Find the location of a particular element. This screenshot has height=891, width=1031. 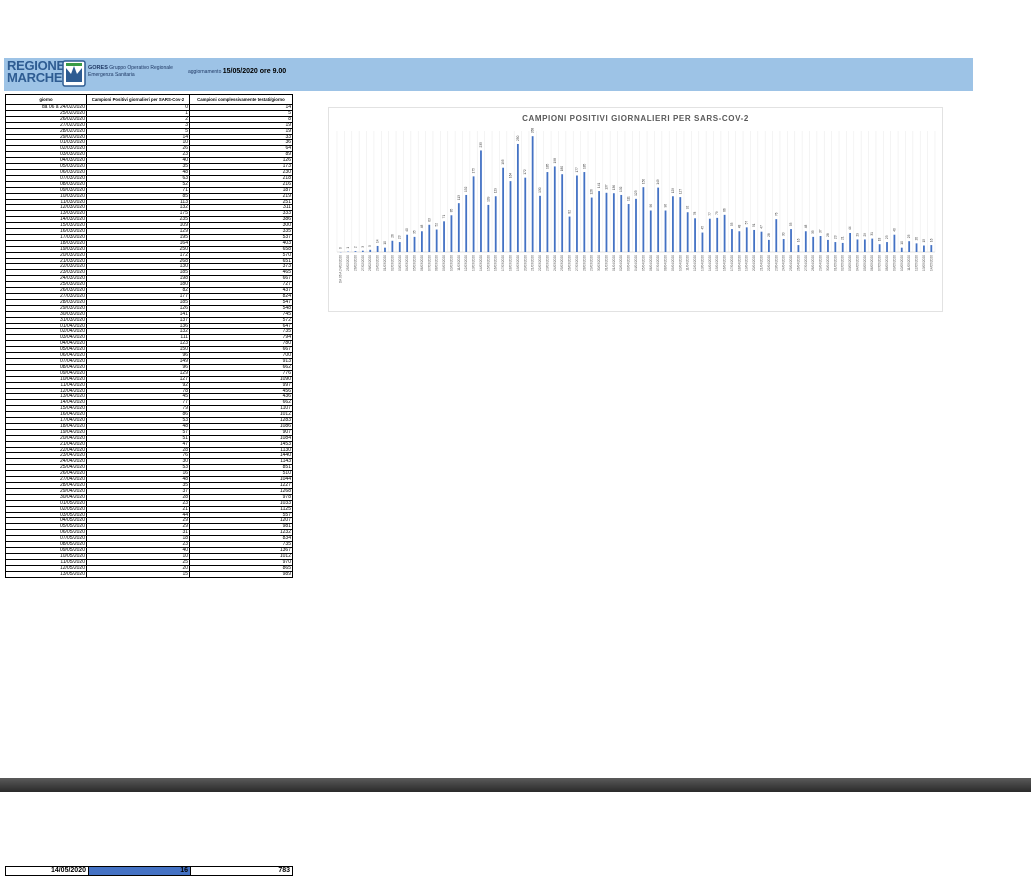

data-label: 35 is located at coordinates (813, 232).